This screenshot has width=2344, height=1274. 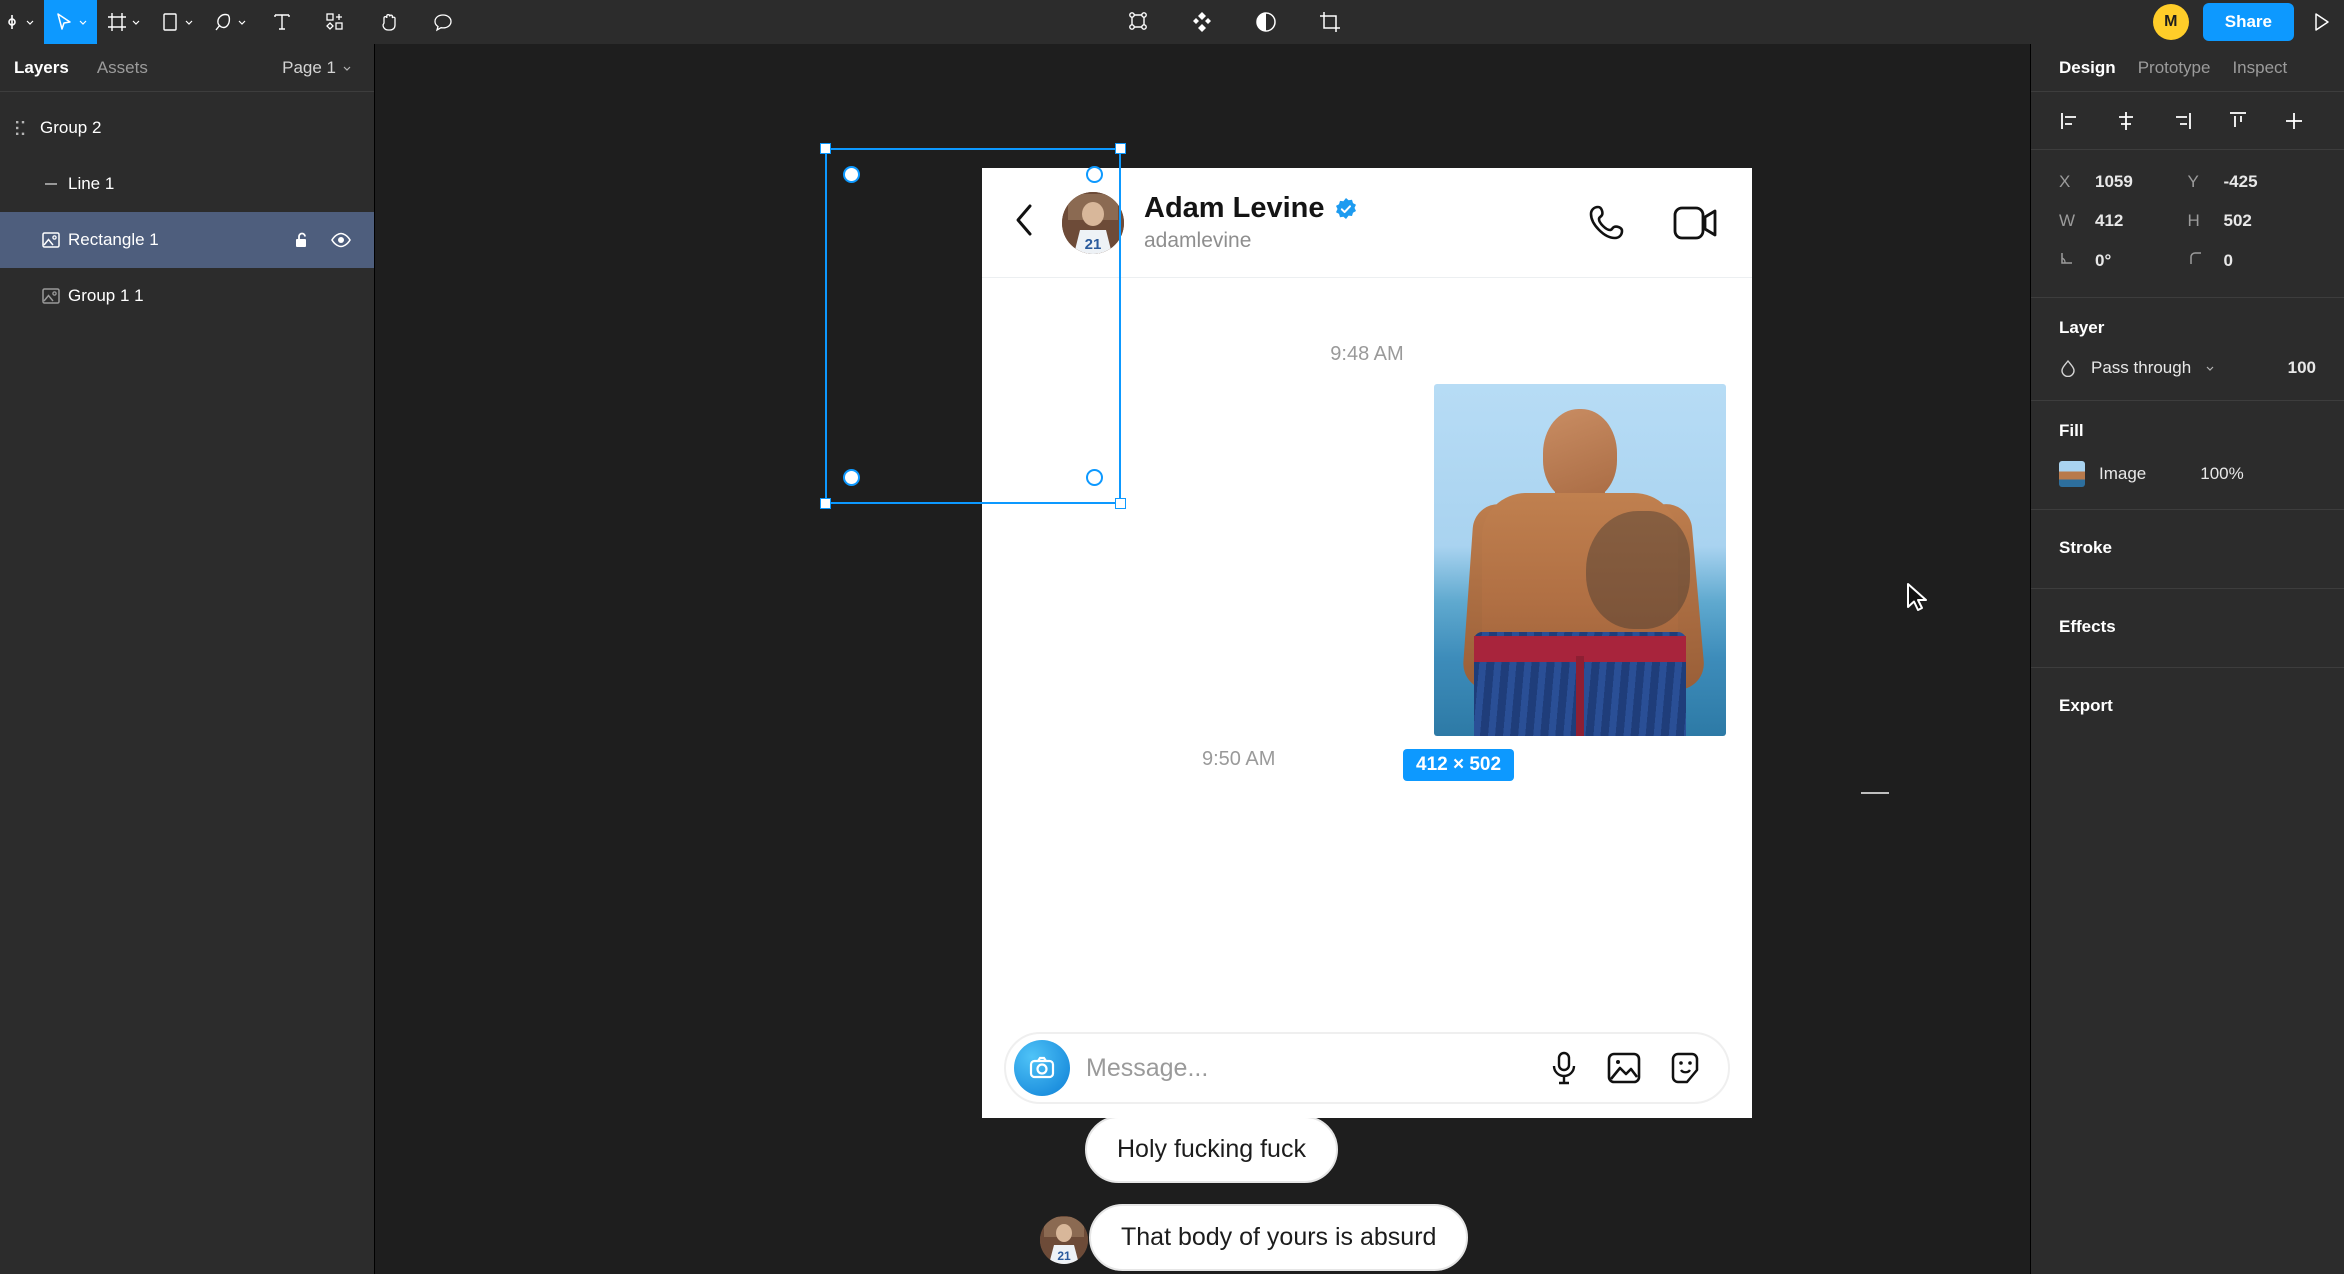 I want to click on fill-opacity-value: 100%, so click(x=2221, y=474).